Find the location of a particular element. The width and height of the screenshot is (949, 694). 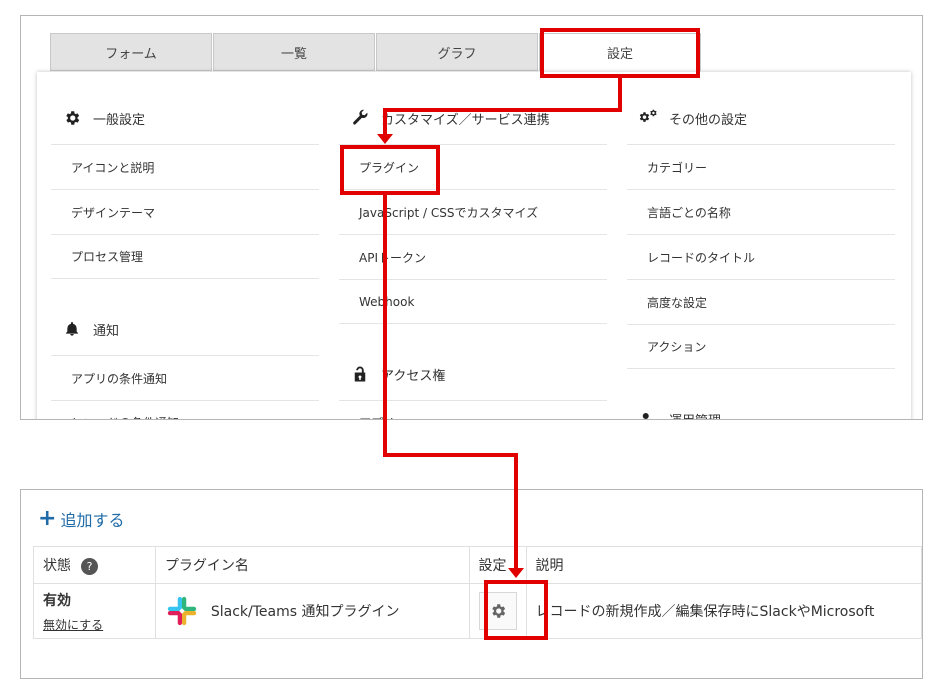

menu-record-condition-notify: レコードの条件通知 is located at coordinates (185, 409).